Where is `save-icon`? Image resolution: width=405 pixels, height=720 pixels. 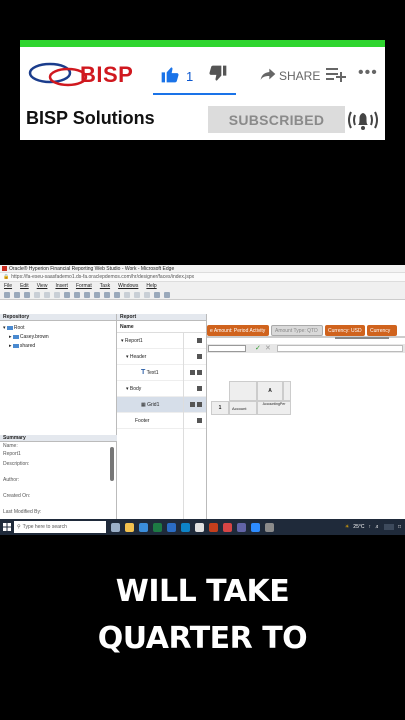
save-icon is located at coordinates (27, 294).